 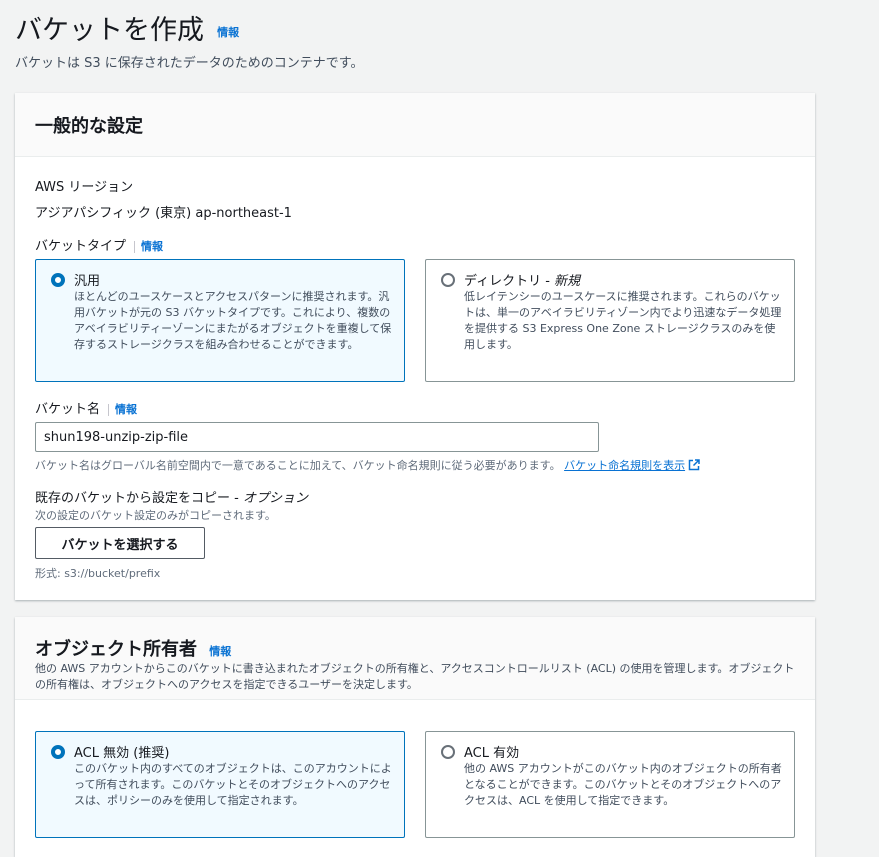 I want to click on copy-settings-optional: オプション, so click(x=275, y=498).